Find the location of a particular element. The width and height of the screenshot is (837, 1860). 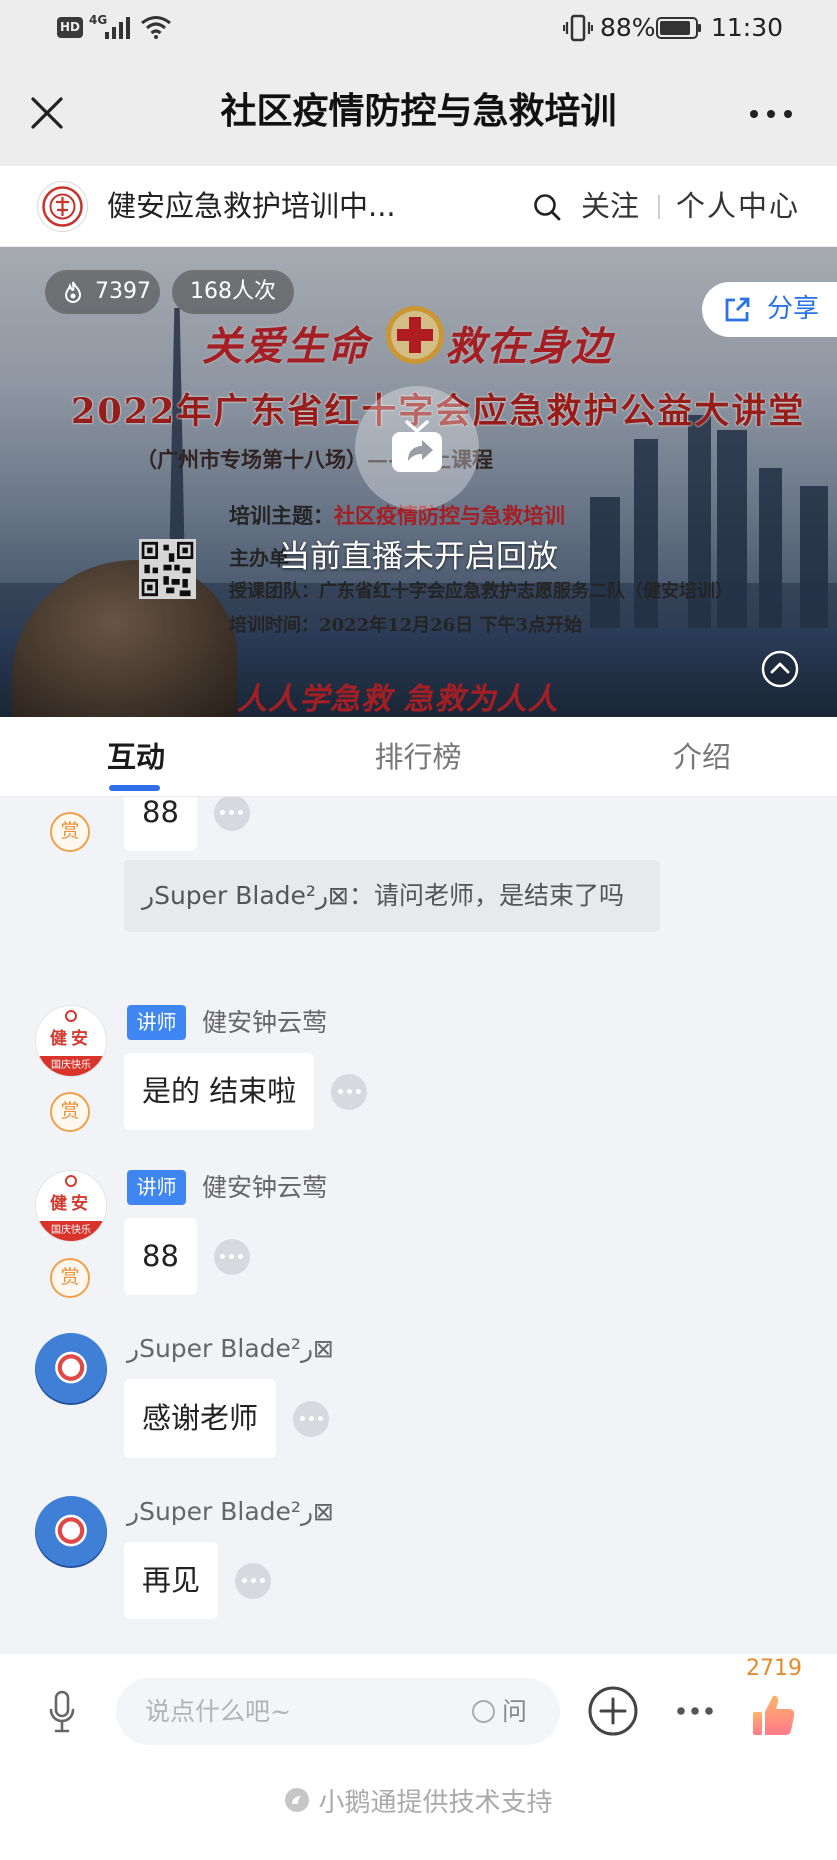

footer: 小鹅通提供技术支持 is located at coordinates (418, 1800).